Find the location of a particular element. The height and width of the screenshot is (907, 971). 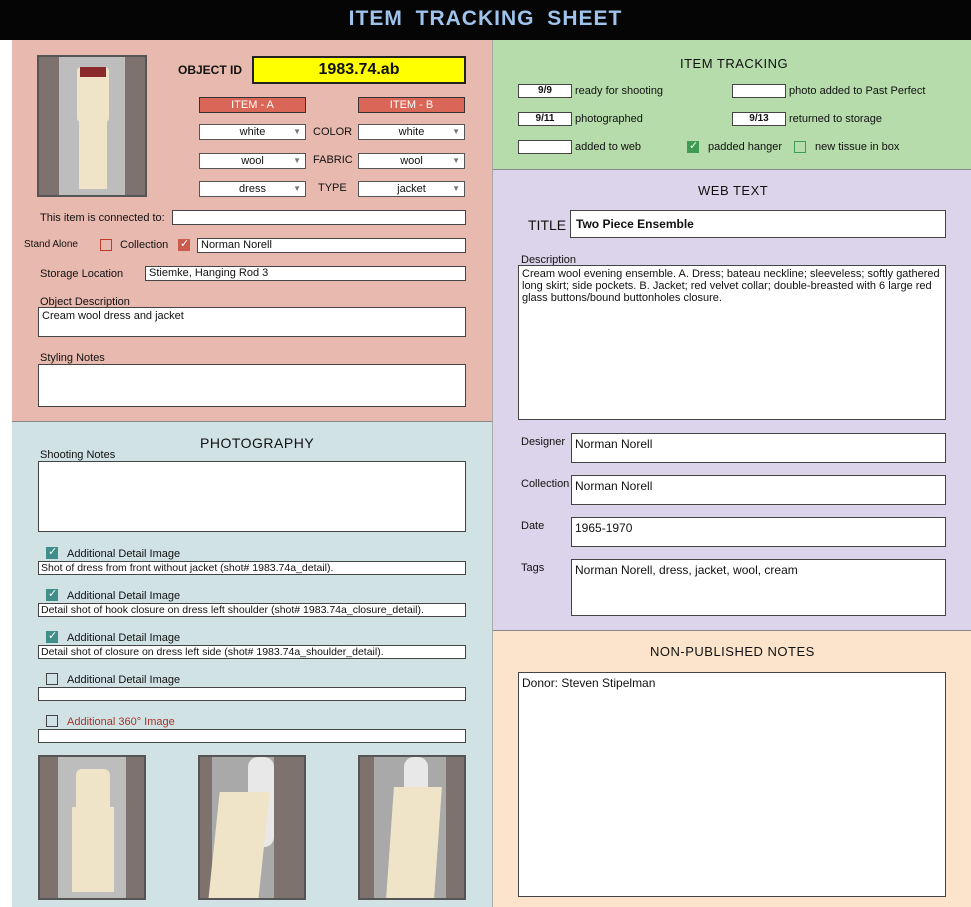

item-b-fabric-select: wool ▼ is located at coordinates (411, 161).